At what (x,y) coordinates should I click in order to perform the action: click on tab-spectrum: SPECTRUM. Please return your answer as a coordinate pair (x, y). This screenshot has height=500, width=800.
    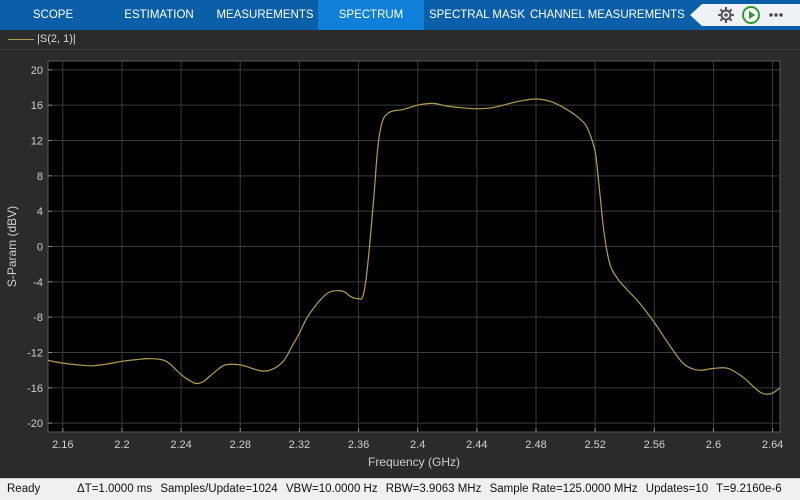
    Looking at the image, I should click on (371, 15).